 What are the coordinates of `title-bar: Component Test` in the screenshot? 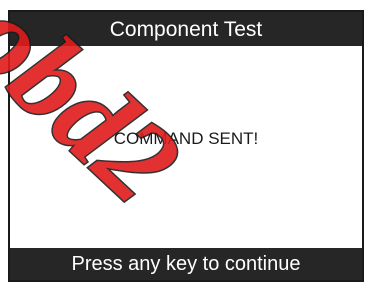 It's located at (186, 29).